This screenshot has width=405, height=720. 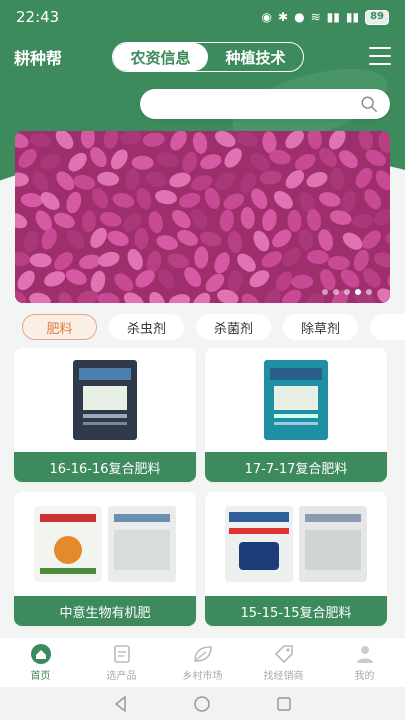 I want to click on home-icon, so click(x=40, y=653).